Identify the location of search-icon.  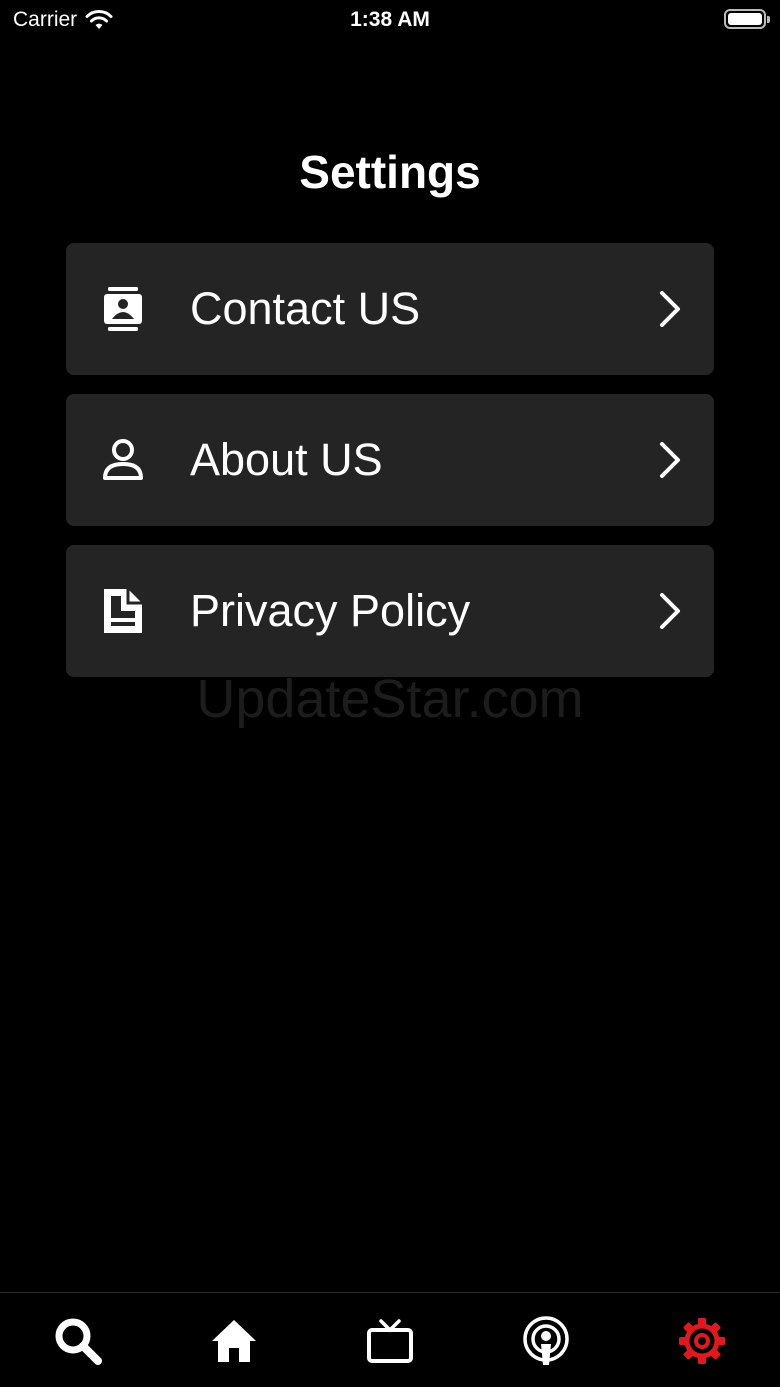
(78, 1341).